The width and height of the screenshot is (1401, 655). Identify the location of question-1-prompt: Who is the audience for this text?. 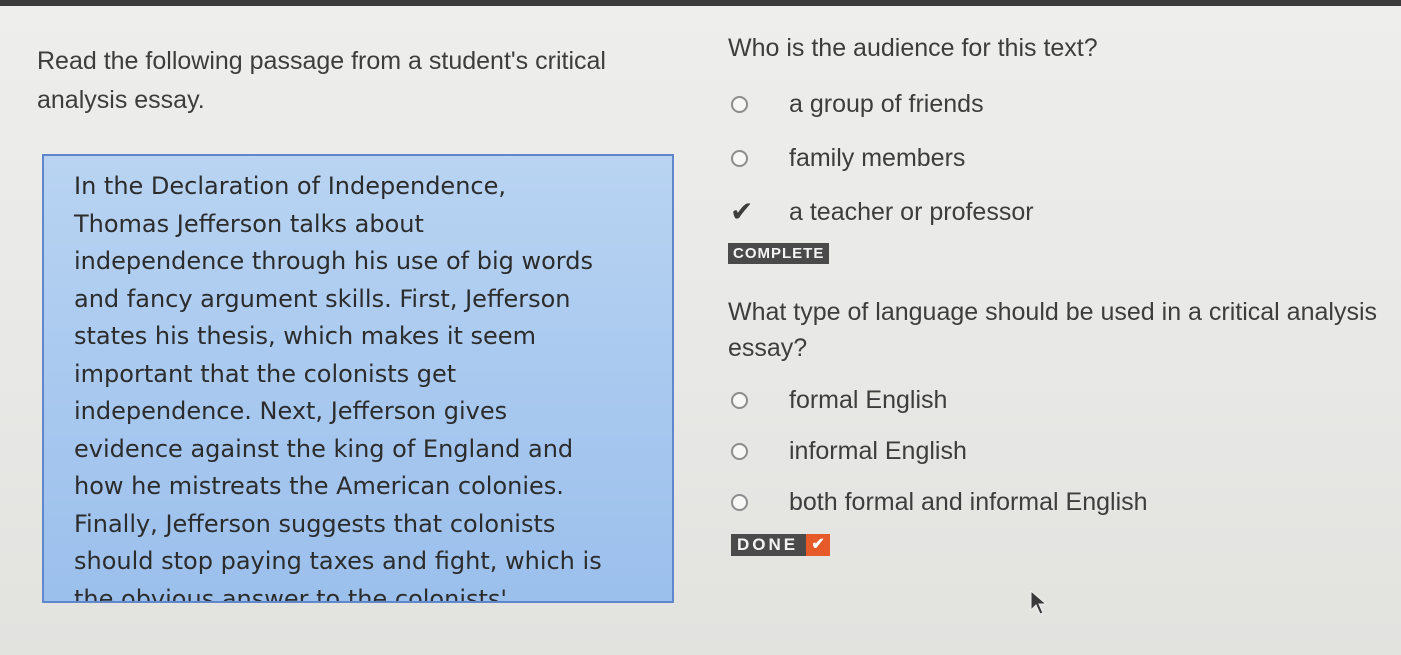
(913, 48).